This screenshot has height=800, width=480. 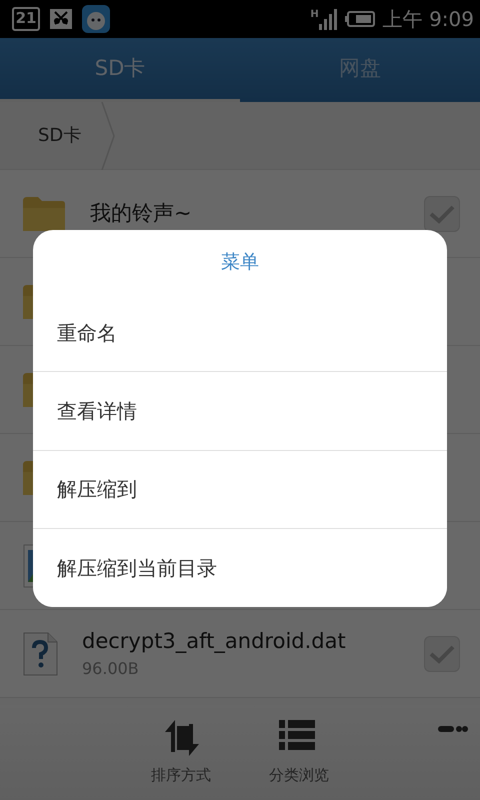 What do you see at coordinates (359, 19) in the screenshot?
I see `battery-icon` at bounding box center [359, 19].